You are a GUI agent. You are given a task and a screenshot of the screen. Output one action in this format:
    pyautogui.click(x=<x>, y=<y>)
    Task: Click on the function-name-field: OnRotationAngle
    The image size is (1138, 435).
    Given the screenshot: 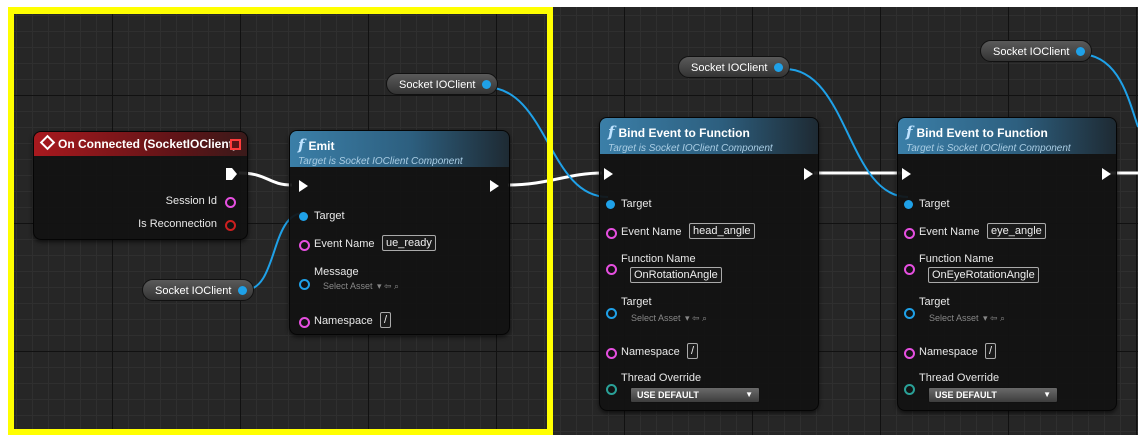 What is the action you would take?
    pyautogui.click(x=676, y=275)
    